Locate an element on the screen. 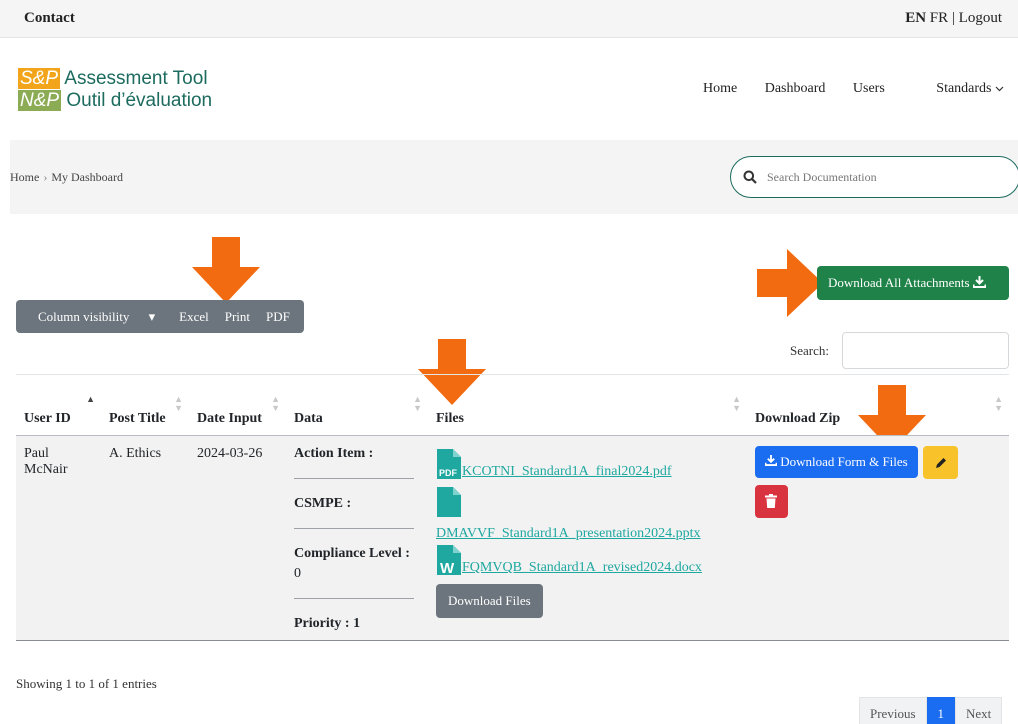 The height and width of the screenshot is (724, 1018). nav-dashboard: Dashboard is located at coordinates (795, 88).